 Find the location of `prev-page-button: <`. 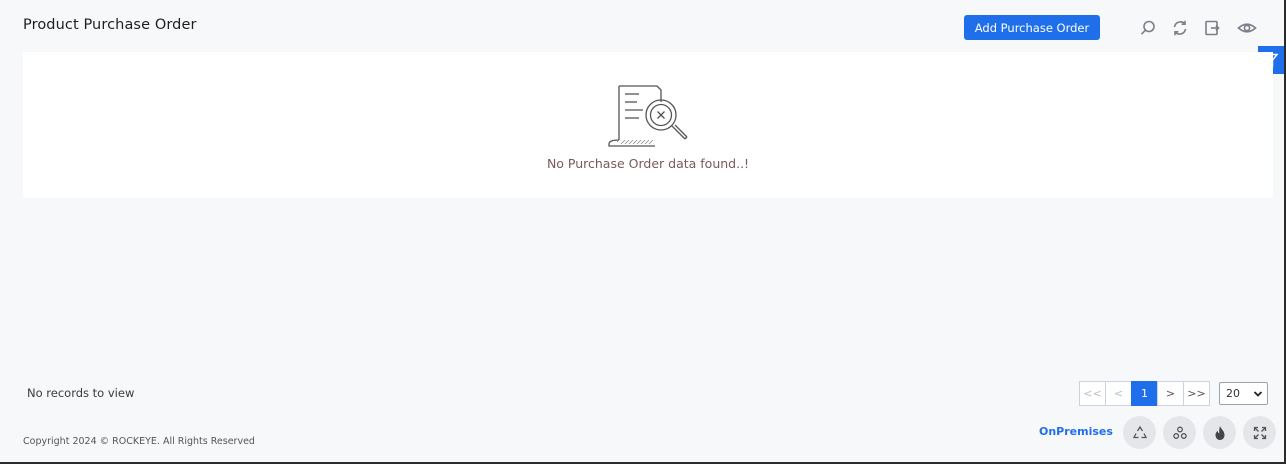

prev-page-button: < is located at coordinates (1118, 393).